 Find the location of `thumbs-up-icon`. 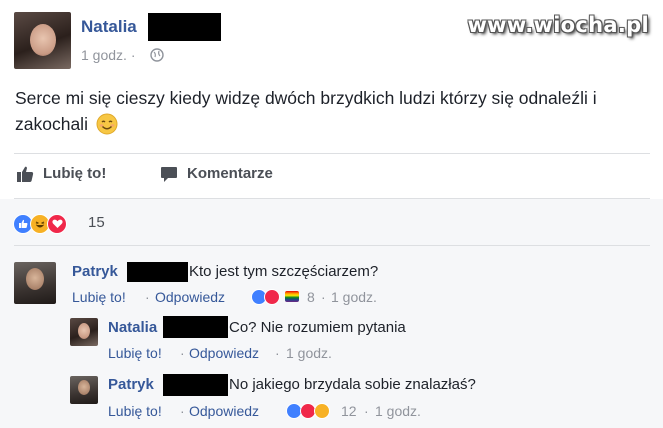

thumbs-up-icon is located at coordinates (25, 174).